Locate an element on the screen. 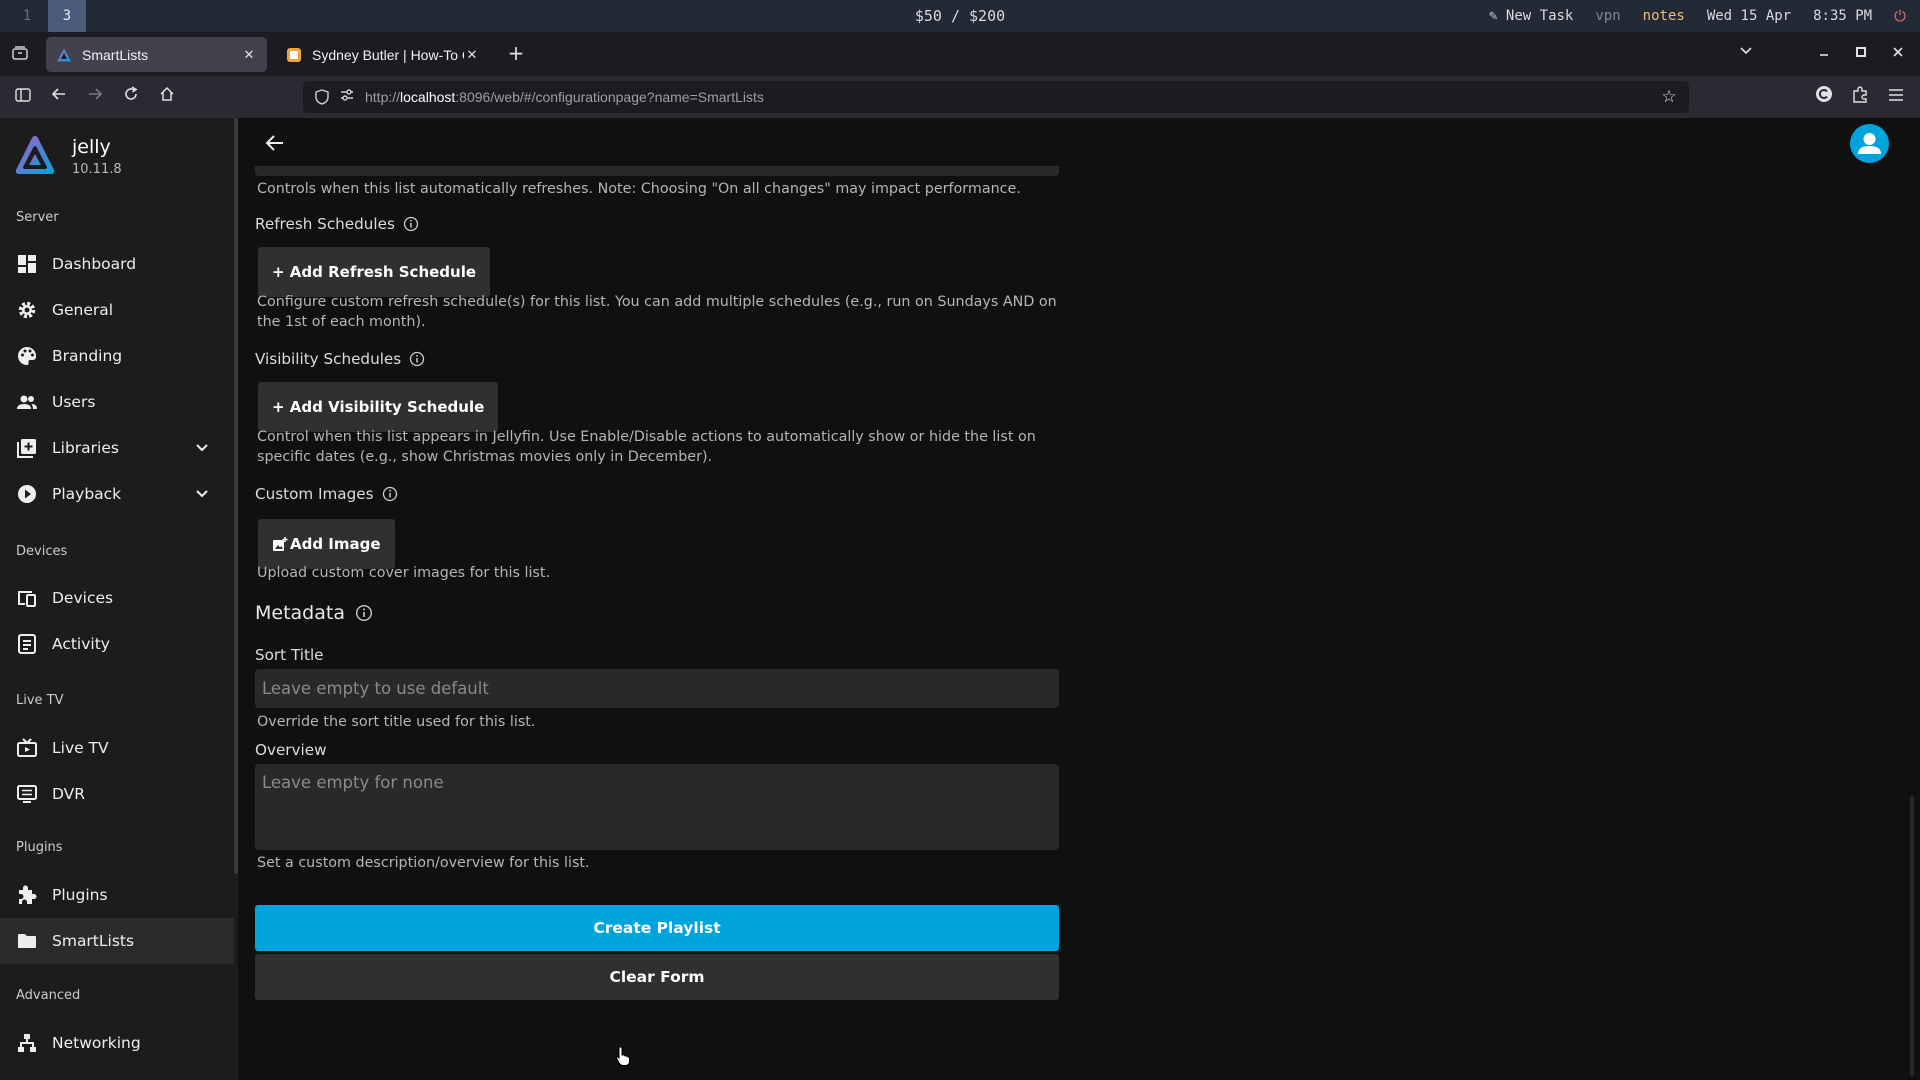 Image resolution: width=1920 pixels, height=1080 pixels. play-circle-icon is located at coordinates (27, 494).